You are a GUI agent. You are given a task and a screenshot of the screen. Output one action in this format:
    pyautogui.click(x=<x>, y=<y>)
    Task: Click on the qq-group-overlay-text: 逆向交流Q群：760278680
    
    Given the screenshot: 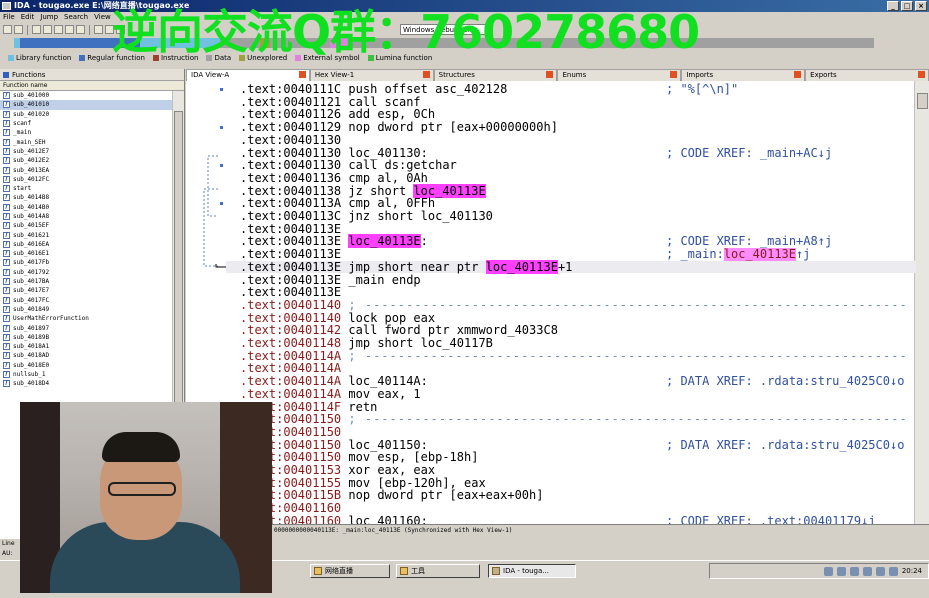 What is the action you would take?
    pyautogui.click(x=406, y=32)
    